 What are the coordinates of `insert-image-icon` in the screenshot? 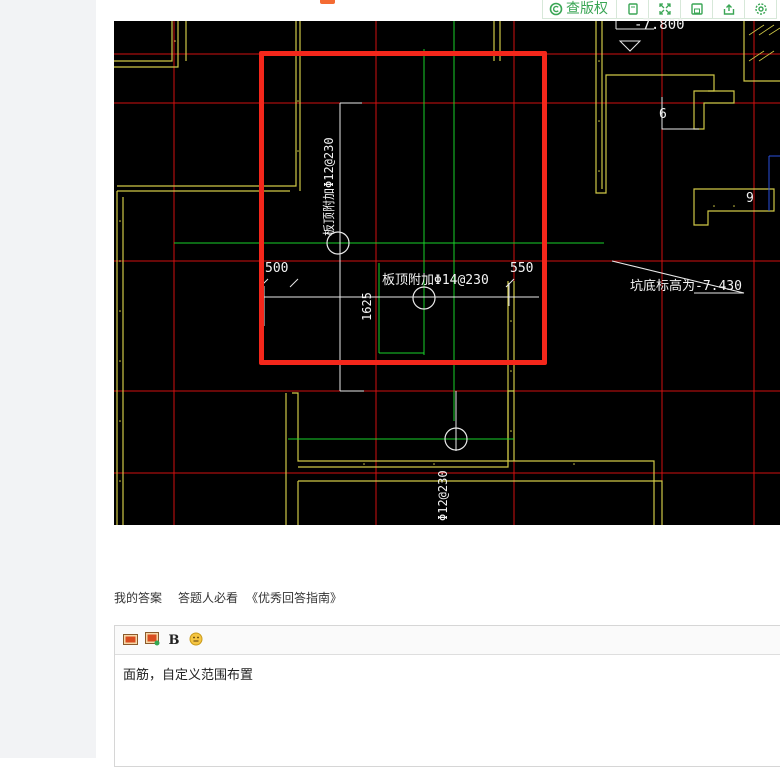 It's located at (130, 640).